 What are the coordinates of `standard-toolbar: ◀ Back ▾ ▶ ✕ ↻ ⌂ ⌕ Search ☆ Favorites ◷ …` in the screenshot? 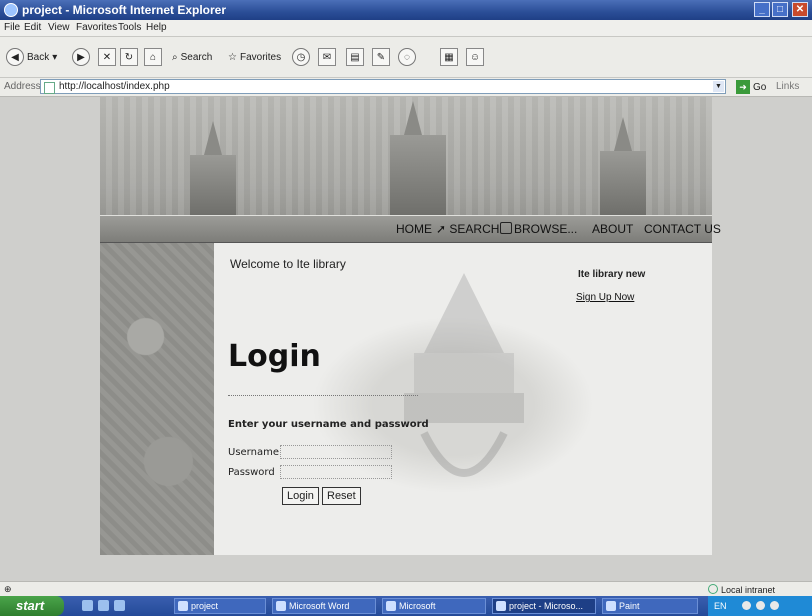 It's located at (406, 57).